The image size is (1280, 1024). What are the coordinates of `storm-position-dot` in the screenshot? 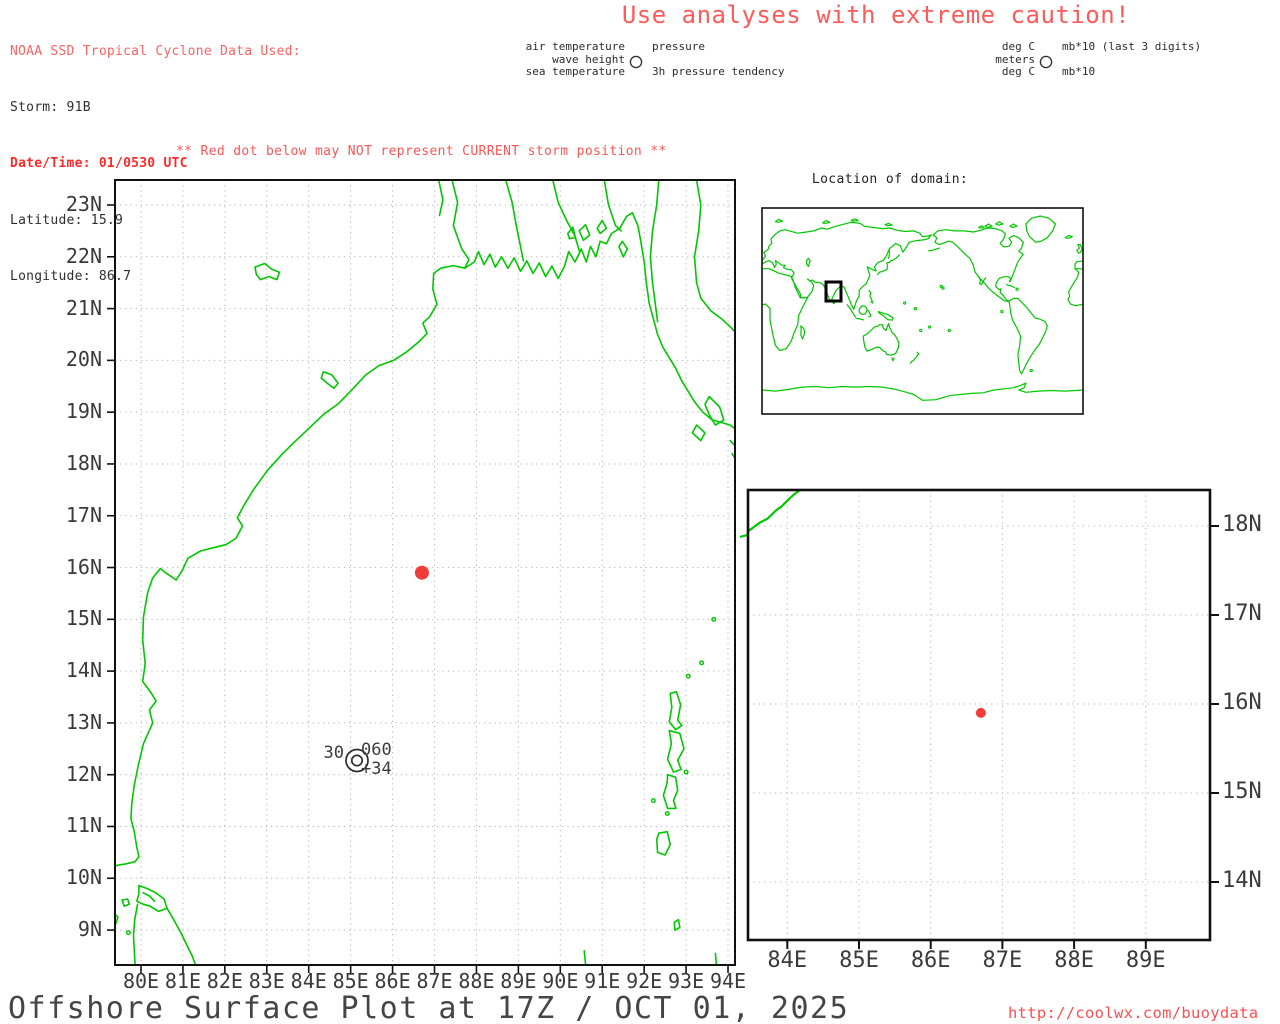 It's located at (421, 572).